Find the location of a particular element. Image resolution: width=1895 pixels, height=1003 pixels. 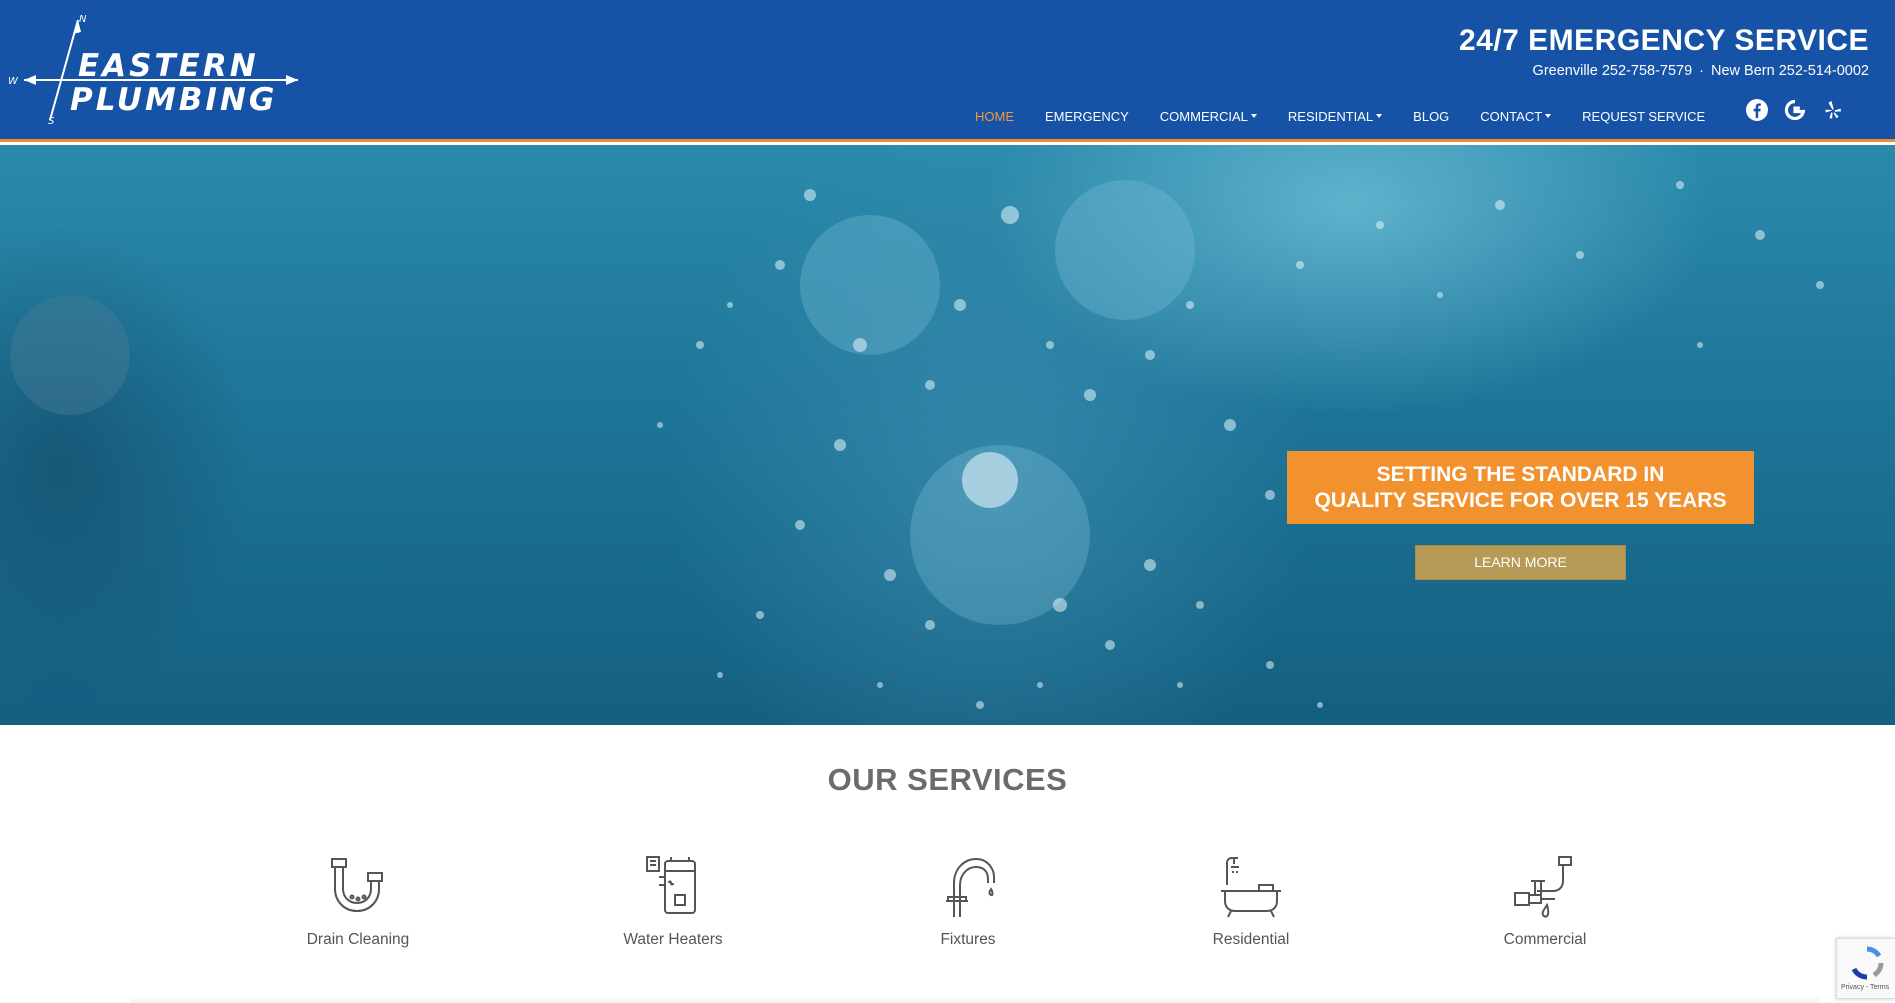

service-label: Residential is located at coordinates (1251, 939).